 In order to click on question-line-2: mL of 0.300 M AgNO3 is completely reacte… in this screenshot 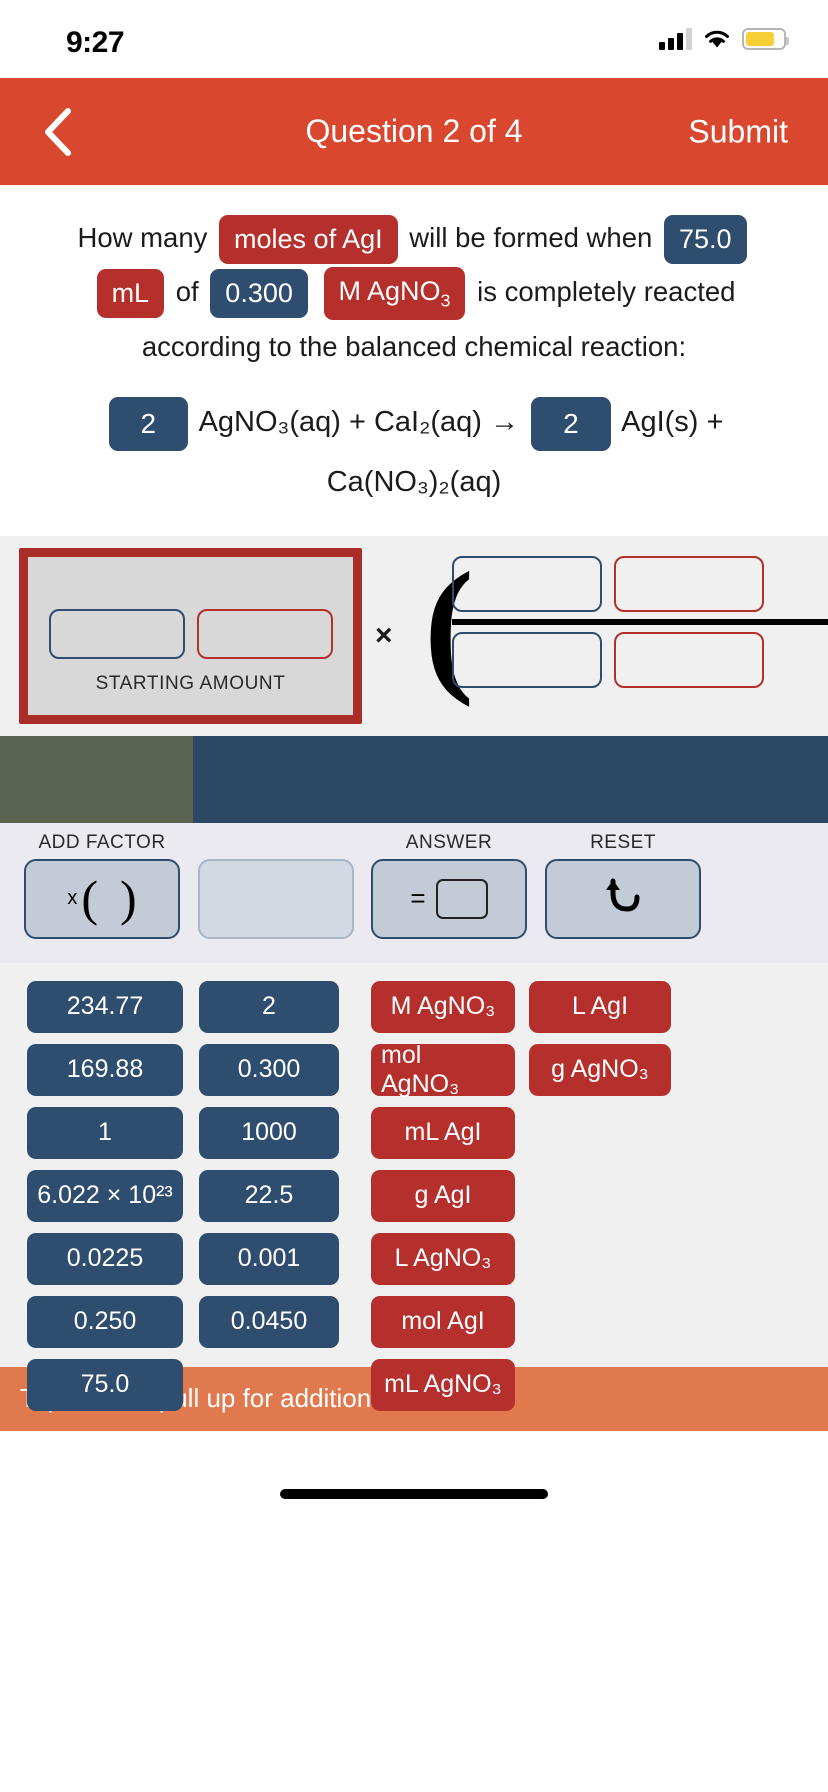, I will do `click(414, 292)`.